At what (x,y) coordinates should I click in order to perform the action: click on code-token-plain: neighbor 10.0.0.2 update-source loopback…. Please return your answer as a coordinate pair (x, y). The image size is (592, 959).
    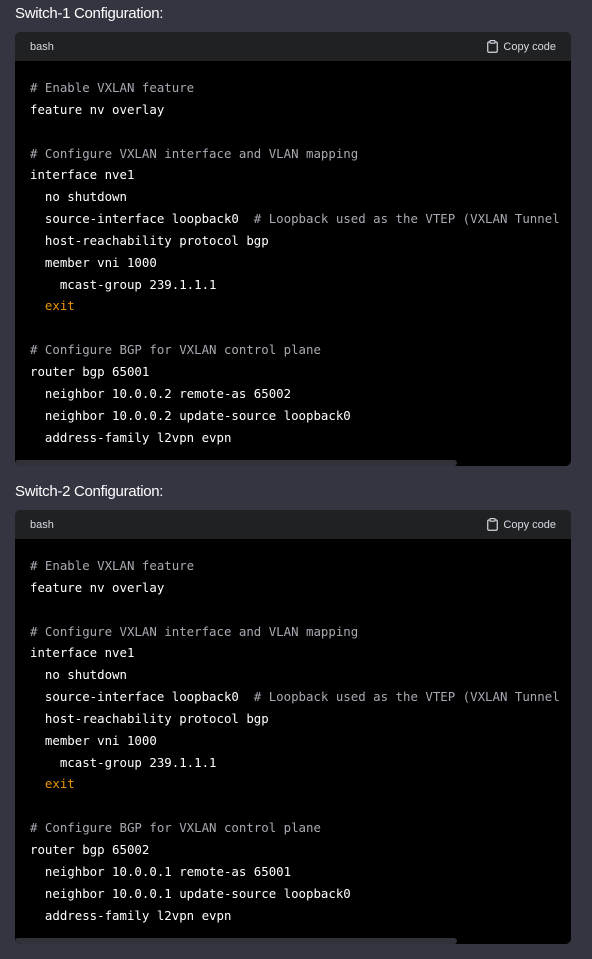
    Looking at the image, I should click on (190, 415).